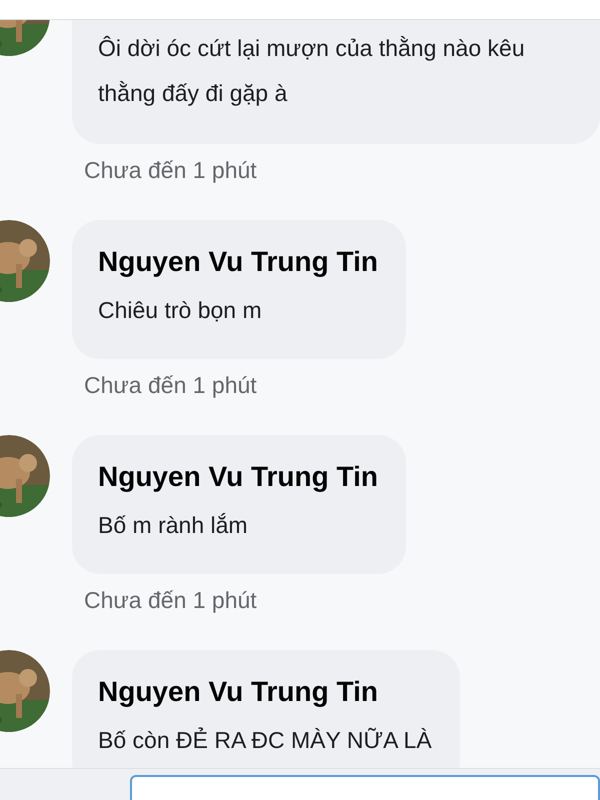 Image resolution: width=600 pixels, height=800 pixels. What do you see at coordinates (312, 71) in the screenshot?
I see `comment-text: Ôi dời óc cứt lại mượn của thằng nào kêu thằng đấy đi gặp à` at bounding box center [312, 71].